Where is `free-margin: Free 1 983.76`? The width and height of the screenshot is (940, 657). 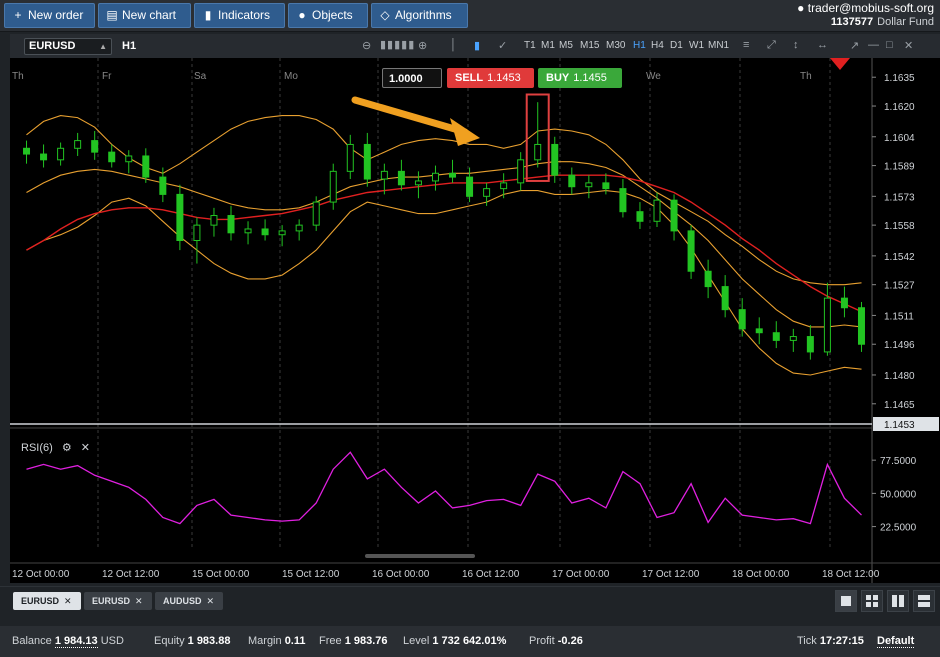 free-margin: Free 1 983.76 is located at coordinates (353, 641).